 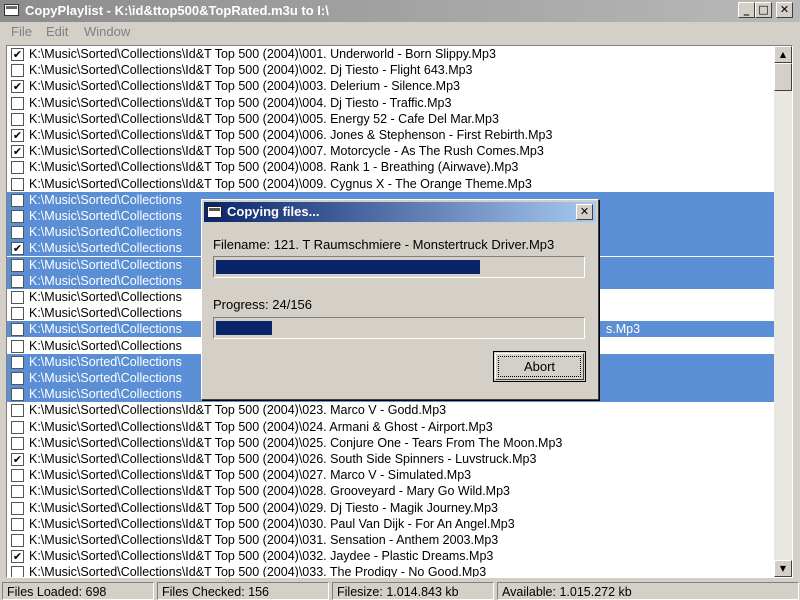 I want to click on total-progress-bar, so click(x=399, y=328).